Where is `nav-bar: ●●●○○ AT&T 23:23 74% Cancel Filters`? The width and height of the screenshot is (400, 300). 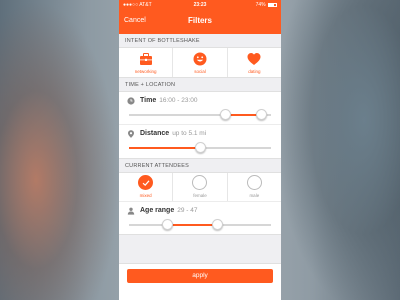
nav-bar: ●●●○○ AT&T 23:23 74% Cancel Filters is located at coordinates (200, 17).